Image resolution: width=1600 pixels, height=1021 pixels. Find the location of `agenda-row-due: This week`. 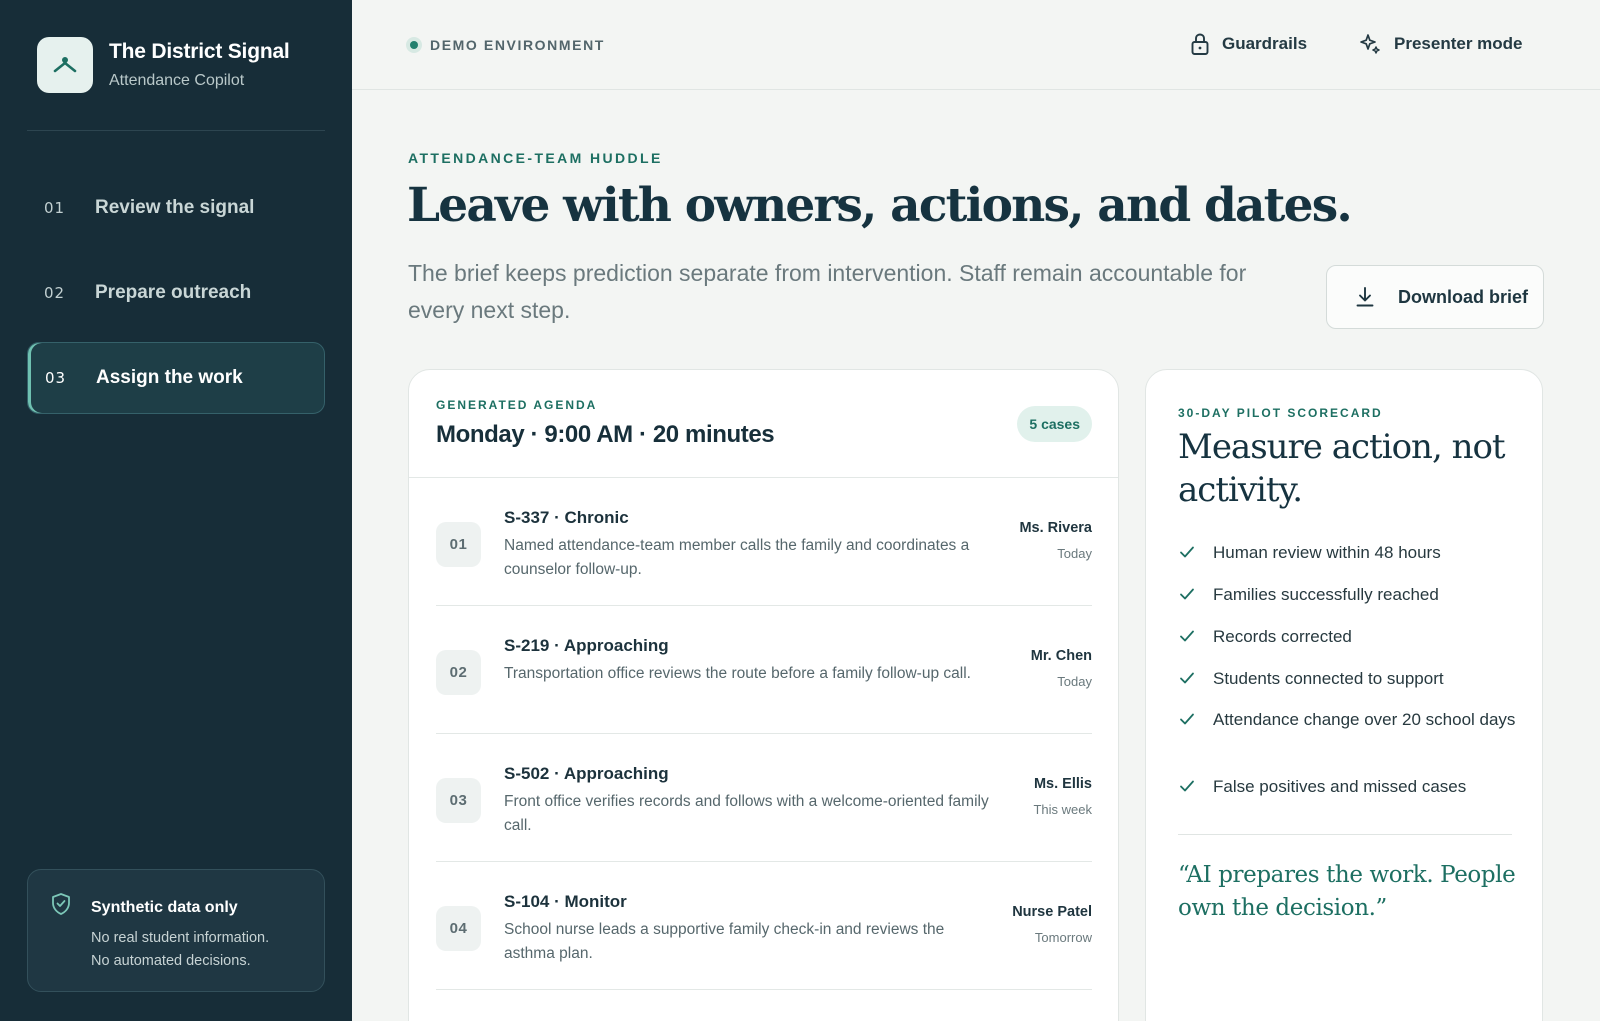

agenda-row-due: This week is located at coordinates (1062, 809).